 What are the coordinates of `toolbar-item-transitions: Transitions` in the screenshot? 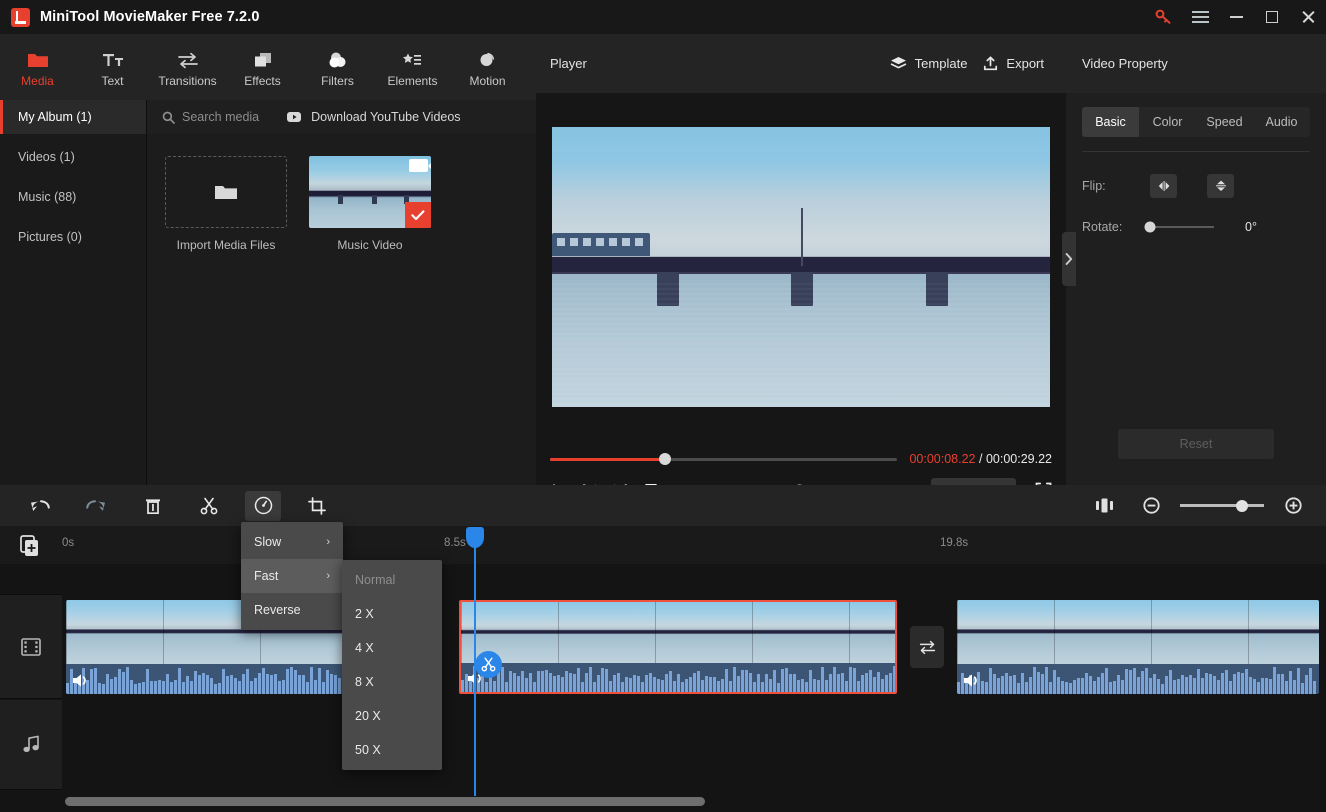 It's located at (187, 67).